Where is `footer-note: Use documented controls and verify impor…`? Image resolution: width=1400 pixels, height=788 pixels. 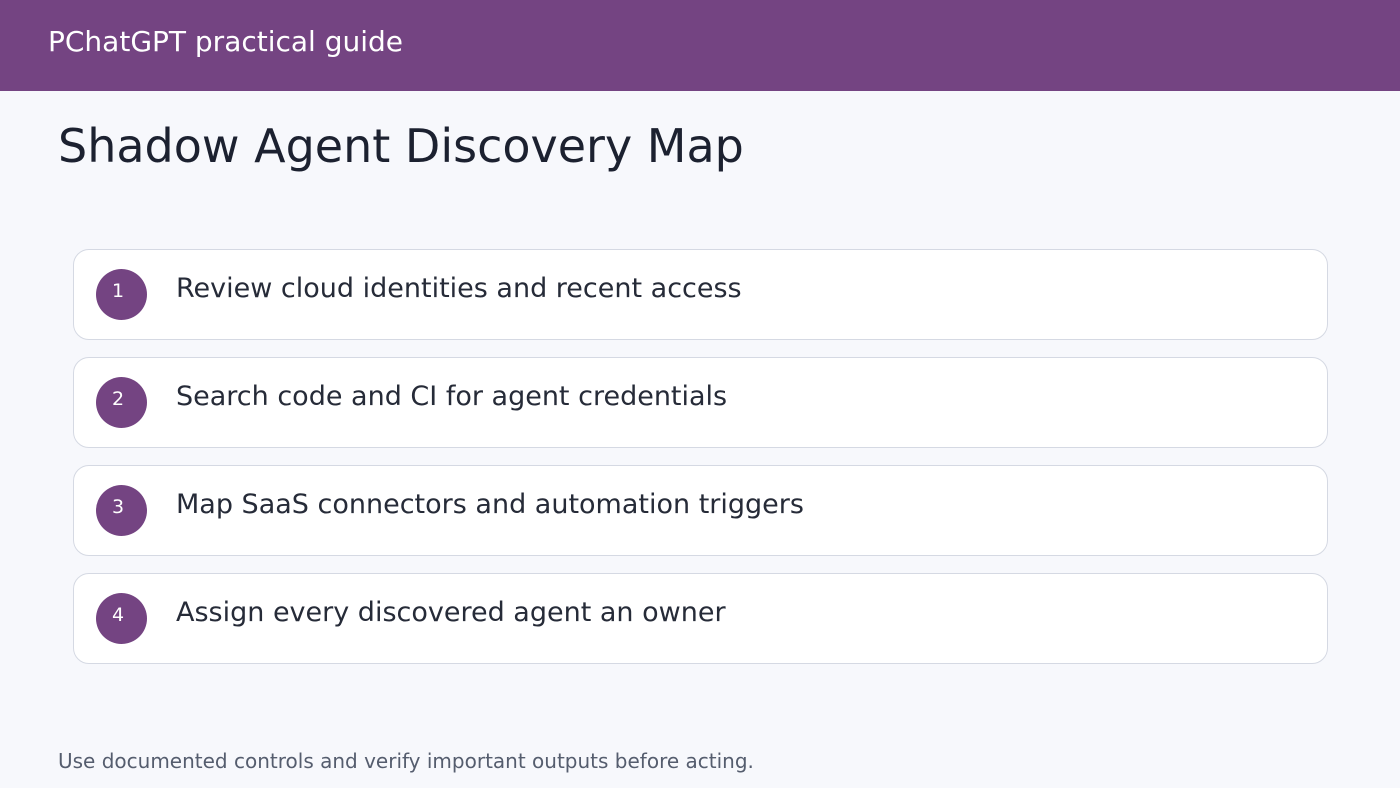
footer-note: Use documented controls and verify impor… is located at coordinates (406, 761).